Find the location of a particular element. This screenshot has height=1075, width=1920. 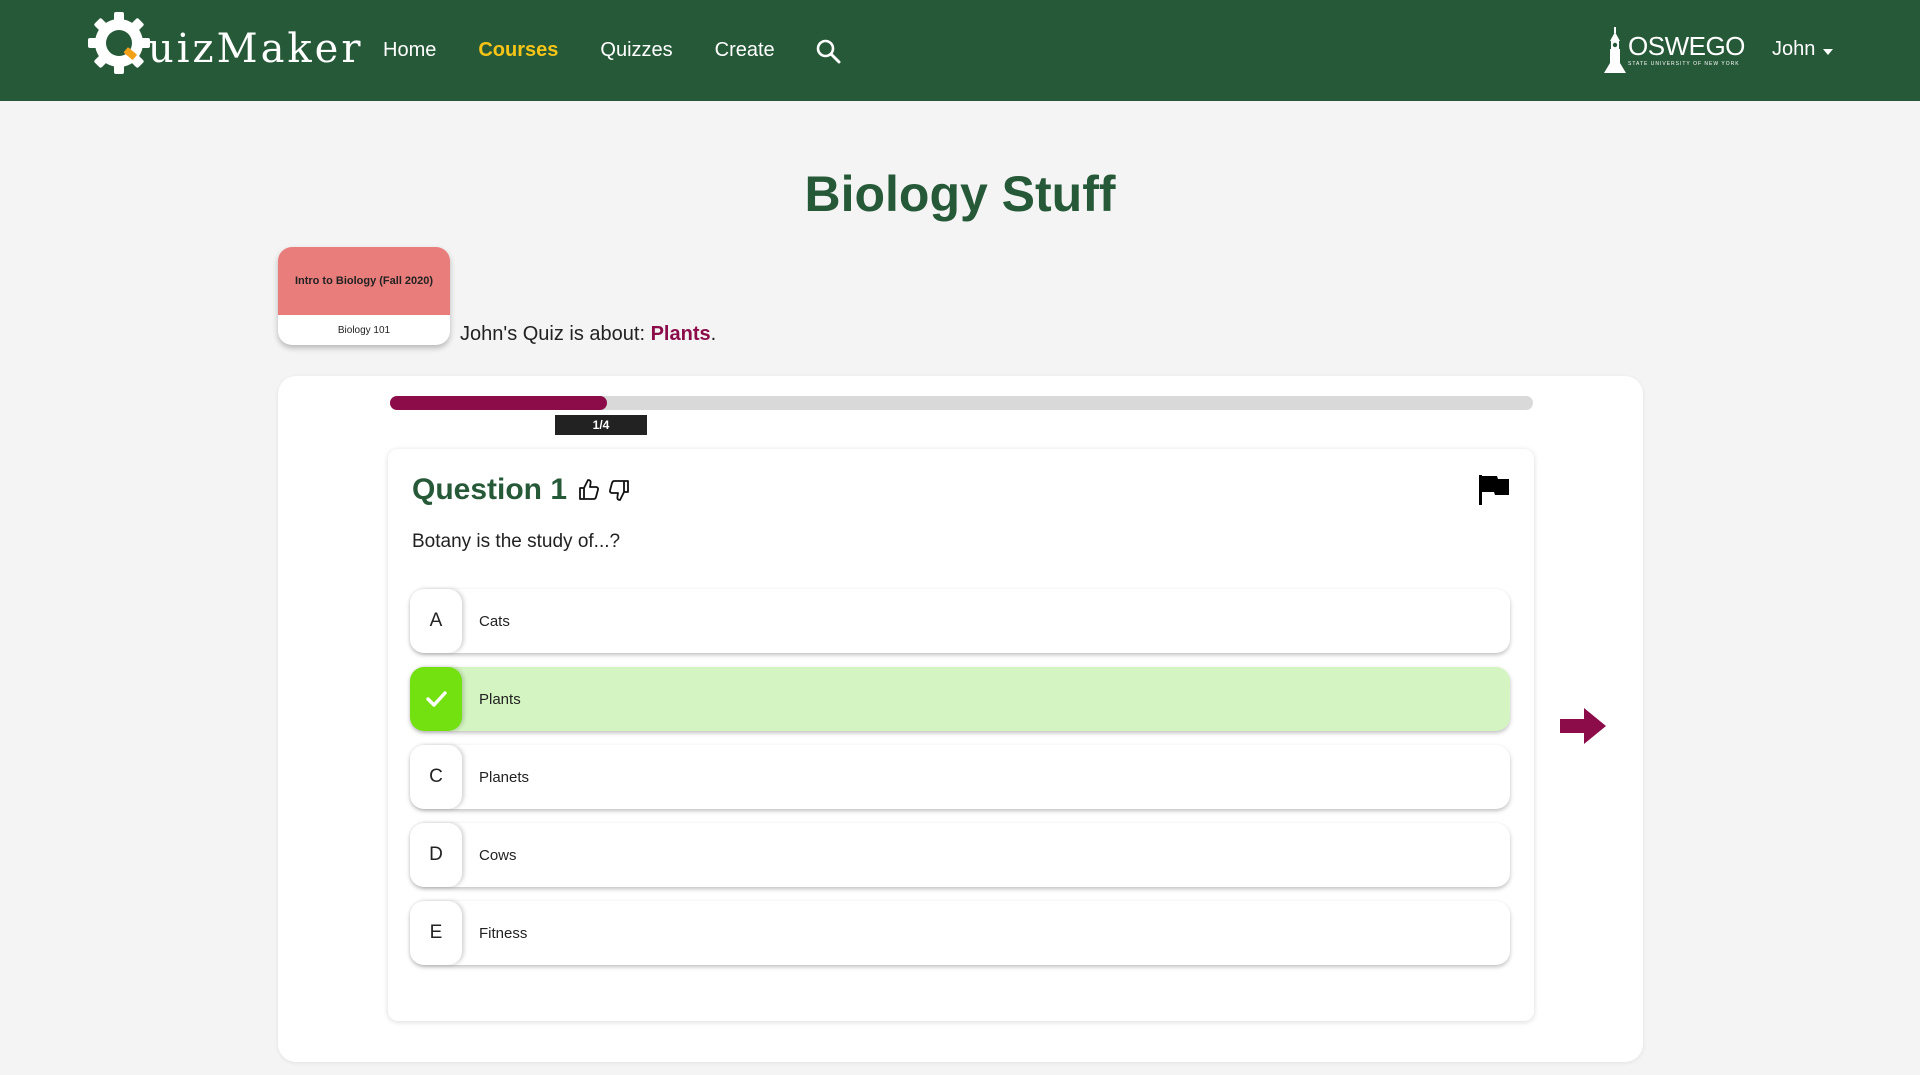

course-card: Intro to Biology (Fall 2020) Biology 101 is located at coordinates (364, 296).